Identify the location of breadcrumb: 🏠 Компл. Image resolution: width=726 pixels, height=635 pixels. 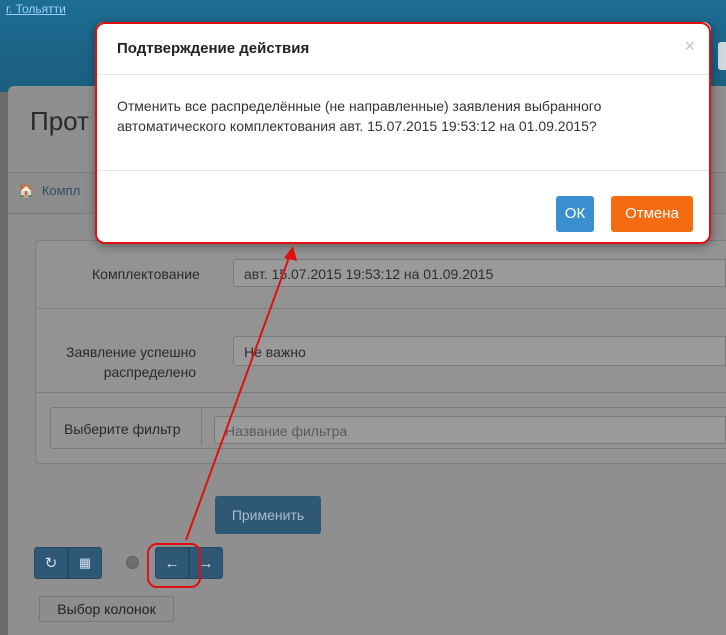
(49, 191).